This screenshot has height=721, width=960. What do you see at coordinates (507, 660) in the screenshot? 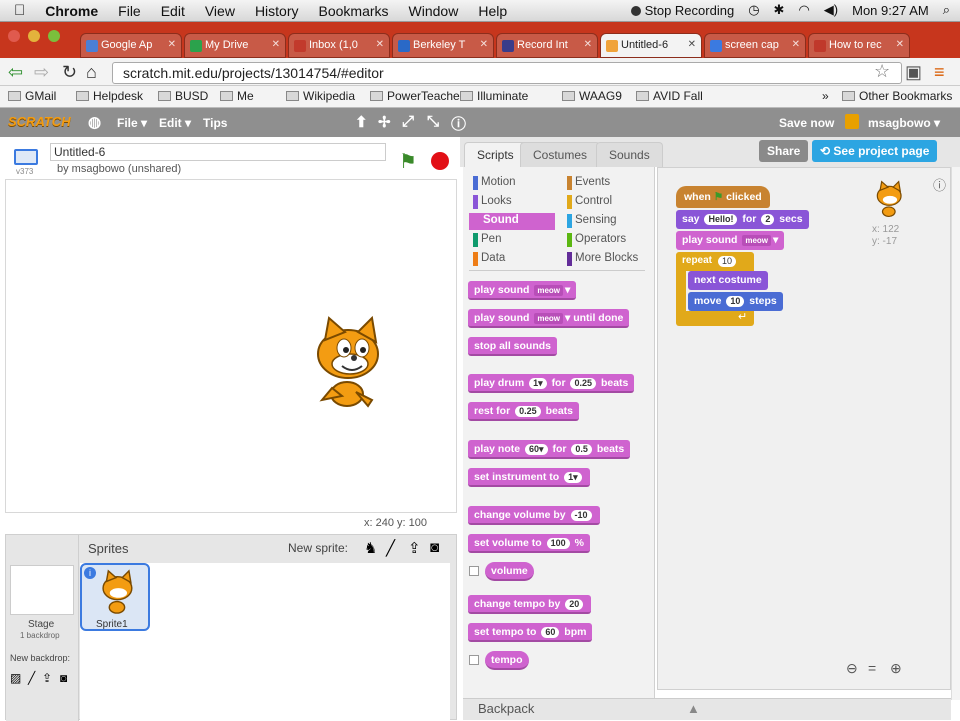
I see `palette-block: tempo` at bounding box center [507, 660].